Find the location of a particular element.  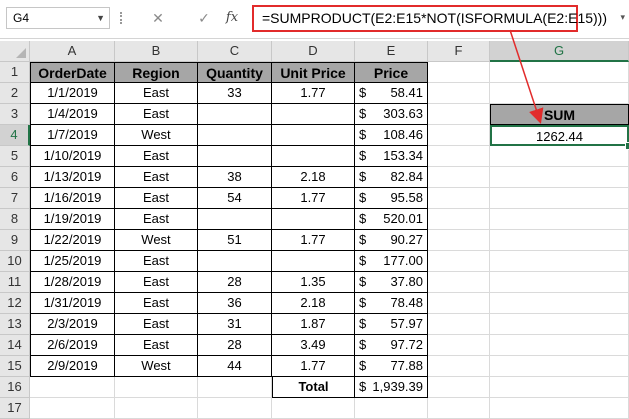

order-date-cell: 1/28/2019 is located at coordinates (72, 282).